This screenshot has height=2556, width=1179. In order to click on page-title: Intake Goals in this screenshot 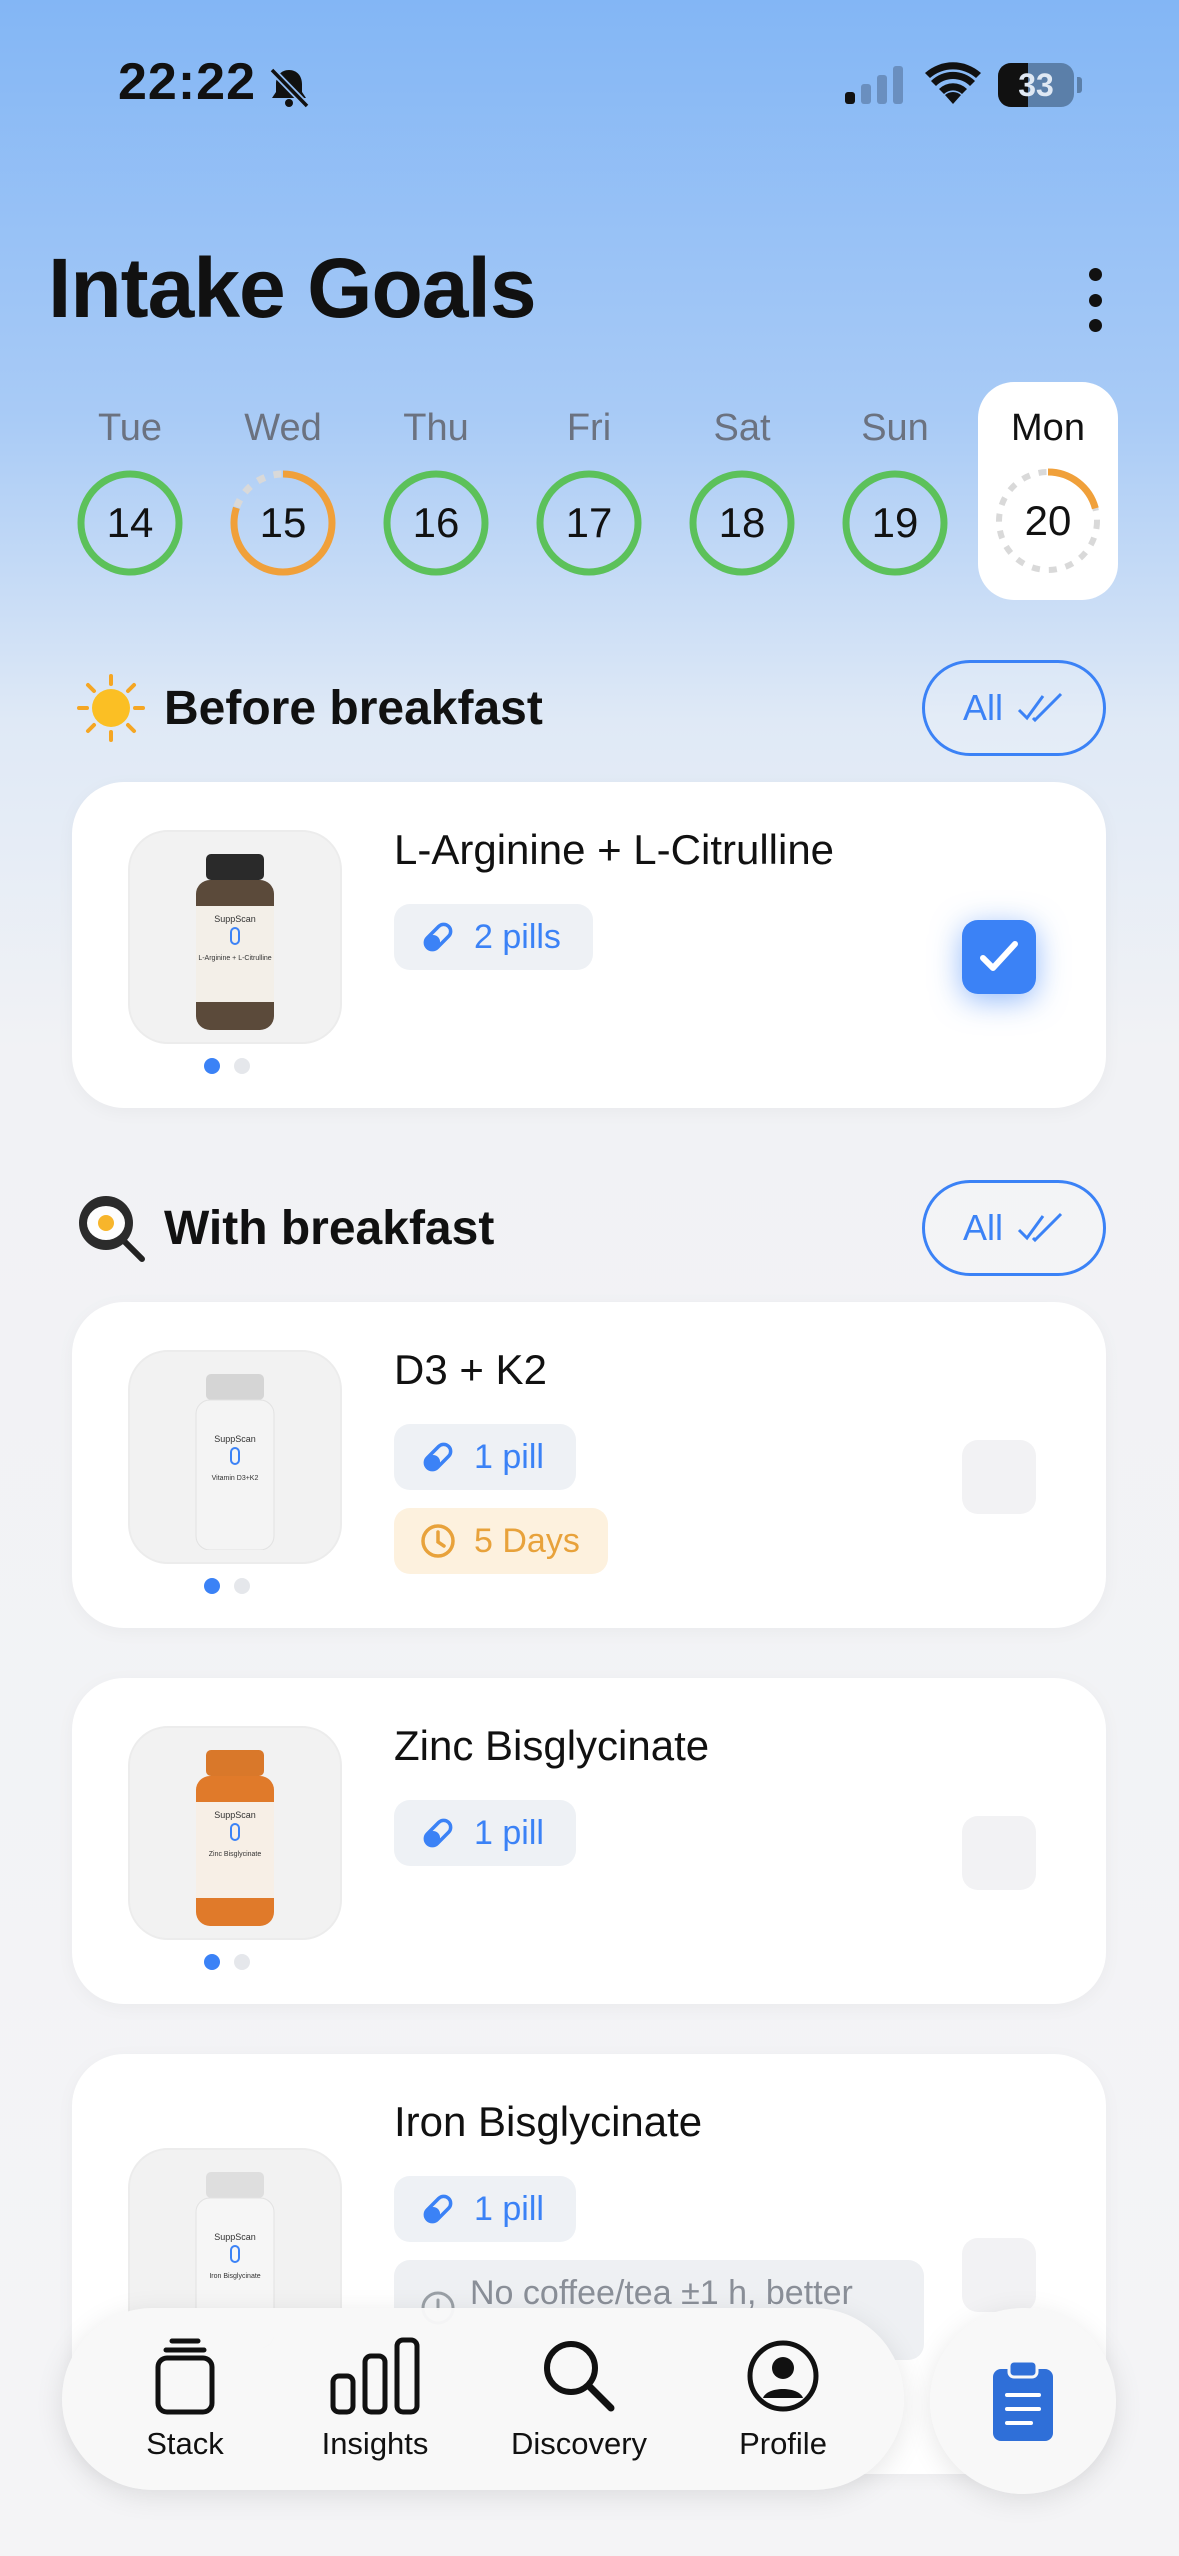, I will do `click(292, 288)`.